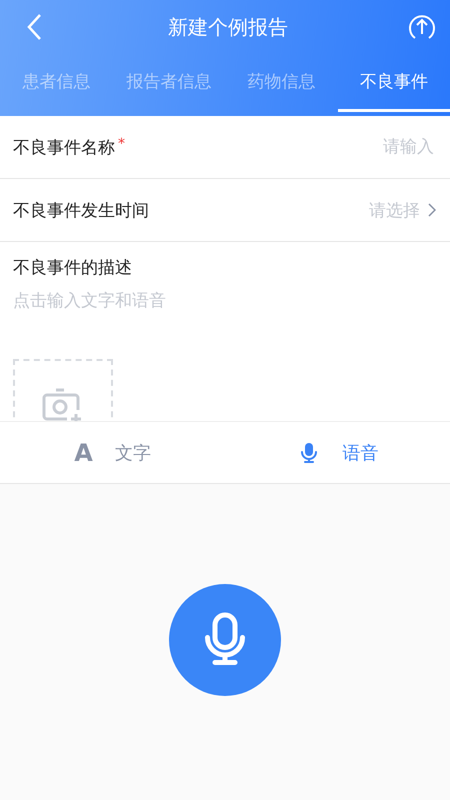 The image size is (450, 800). Describe the element at coordinates (73, 268) in the screenshot. I see `field-label: 不良事件的描述` at that location.